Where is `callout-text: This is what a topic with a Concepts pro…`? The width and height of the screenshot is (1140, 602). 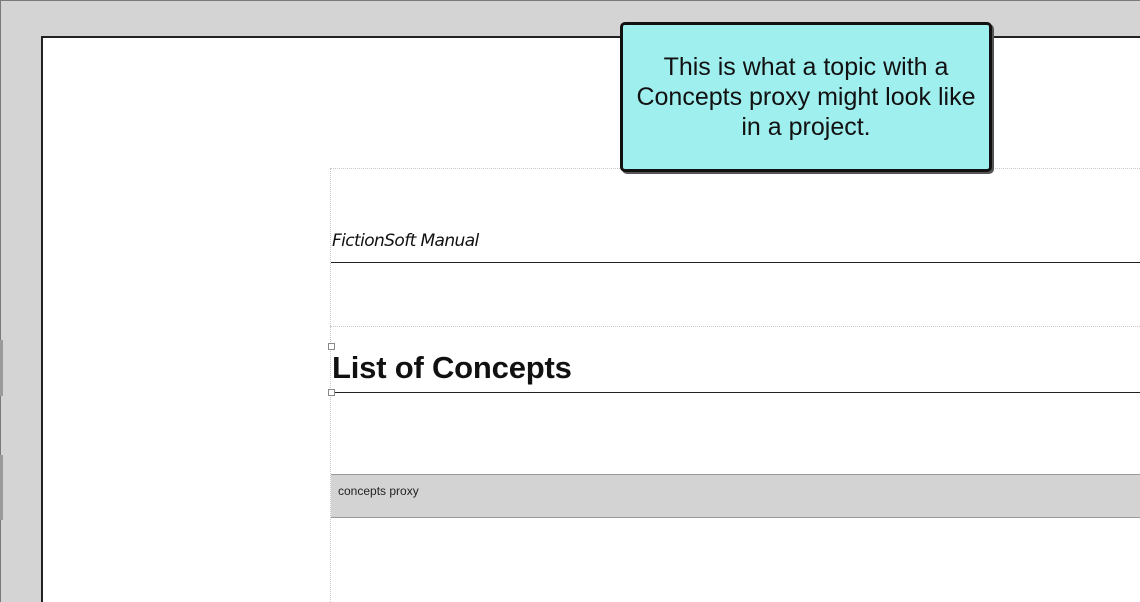
callout-text: This is what a topic with a Concepts pro… is located at coordinates (806, 97).